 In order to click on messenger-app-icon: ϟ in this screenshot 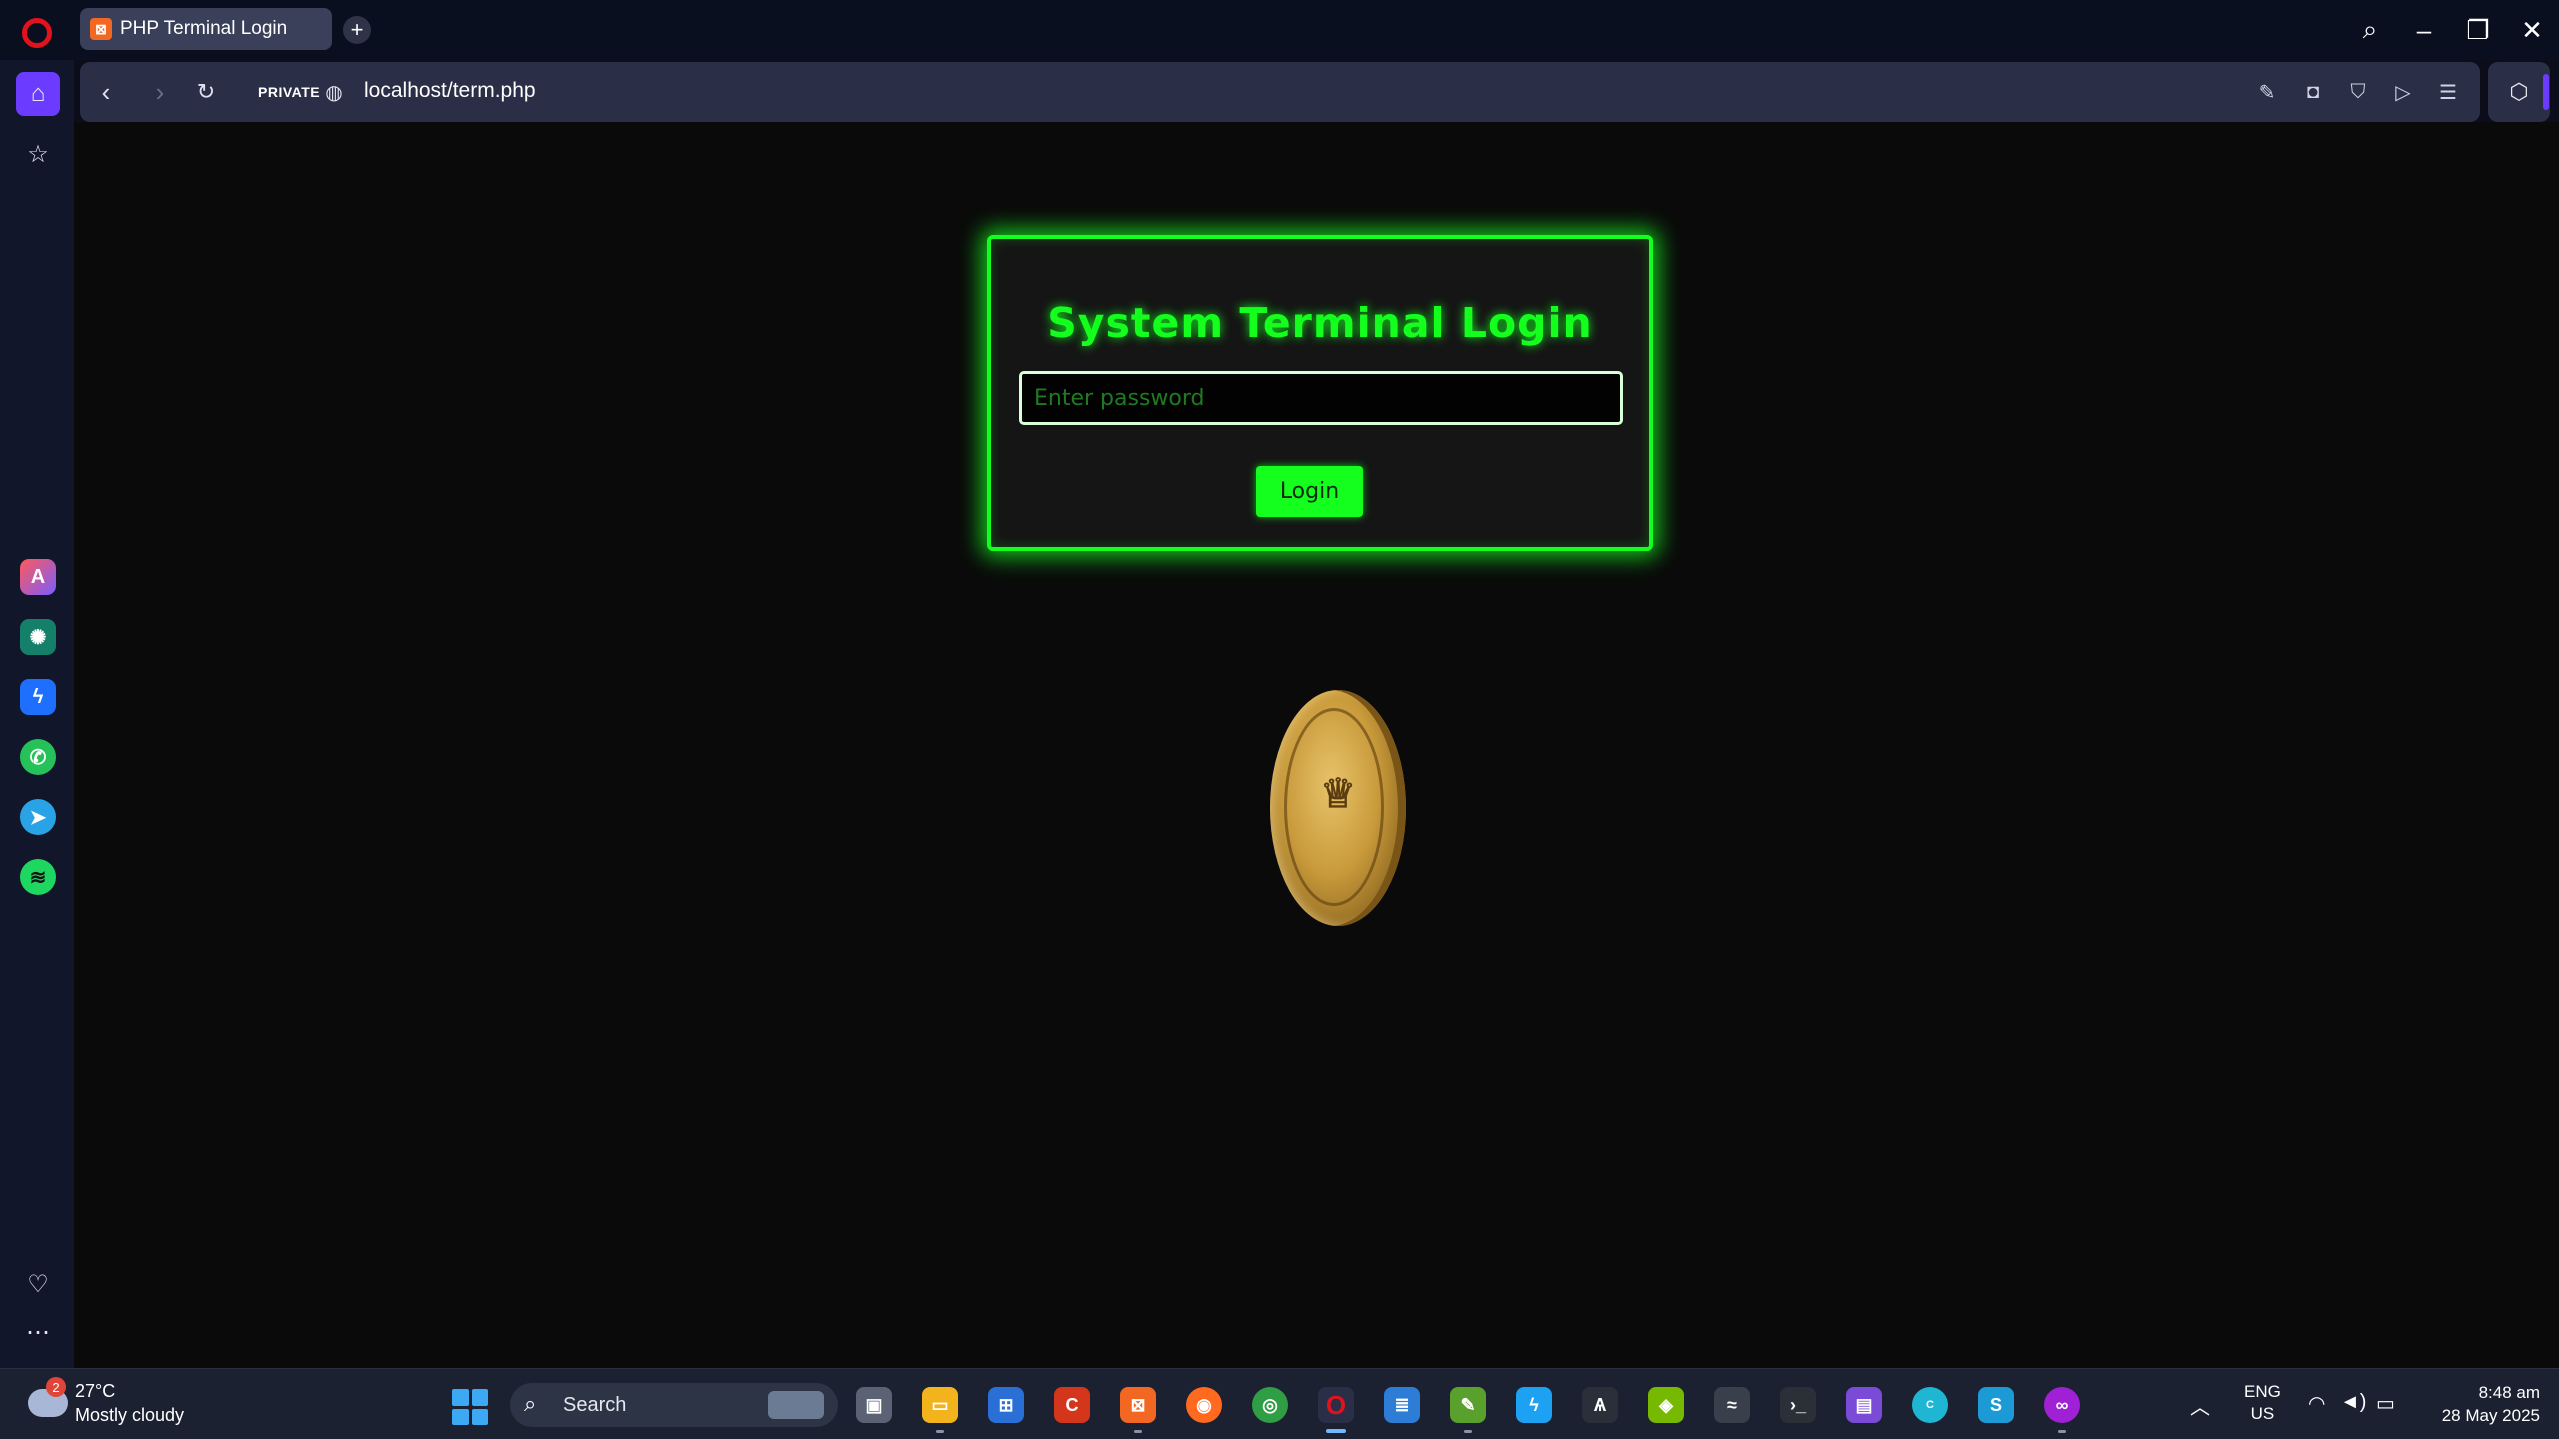, I will do `click(38, 697)`.